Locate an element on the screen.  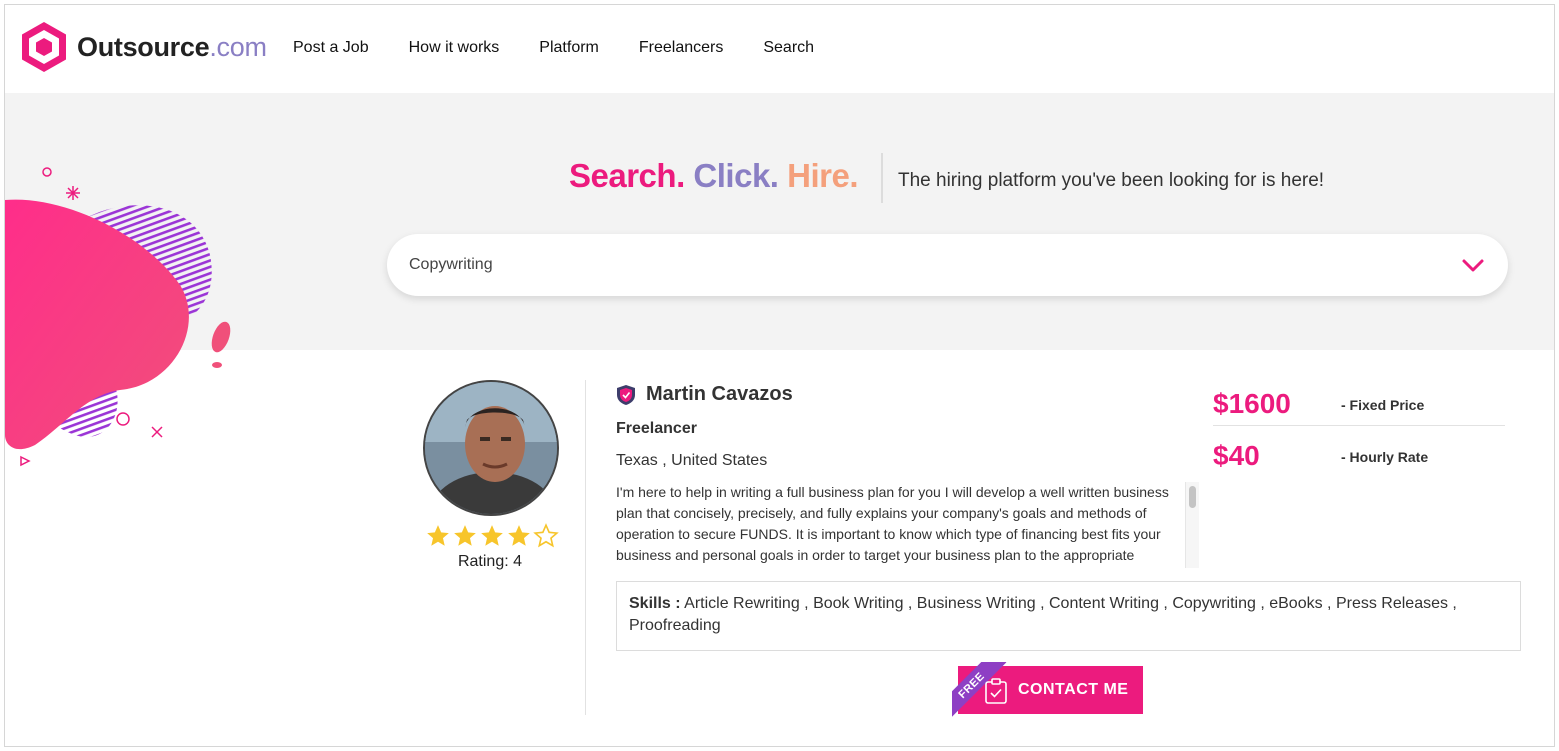
rating-label: Rating: 4 is located at coordinates (490, 561).